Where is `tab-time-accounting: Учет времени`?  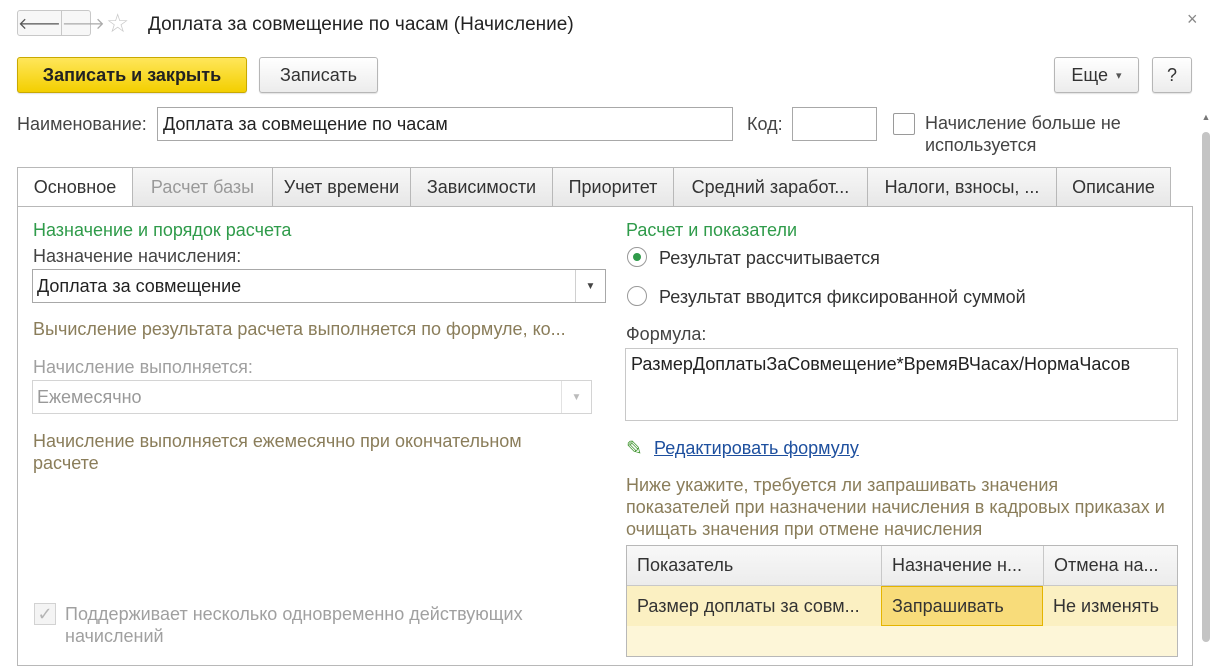 tab-time-accounting: Учет времени is located at coordinates (342, 187).